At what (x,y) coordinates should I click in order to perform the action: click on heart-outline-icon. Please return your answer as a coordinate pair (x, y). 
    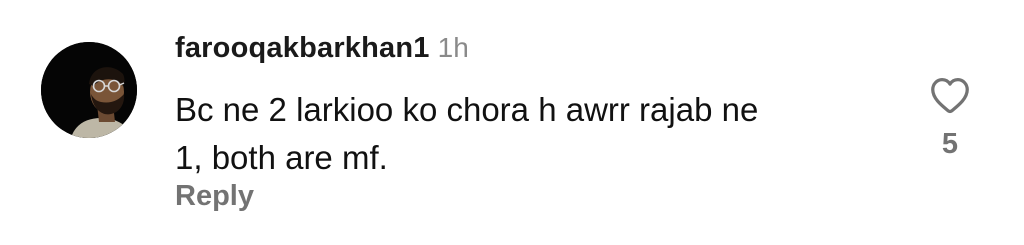
    Looking at the image, I should click on (950, 95).